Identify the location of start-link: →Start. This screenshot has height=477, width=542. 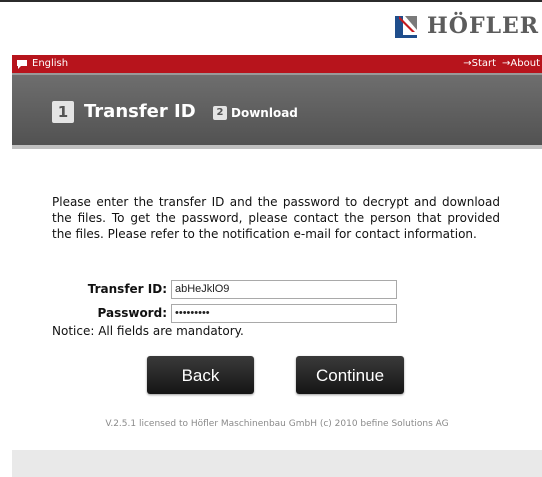
(479, 64).